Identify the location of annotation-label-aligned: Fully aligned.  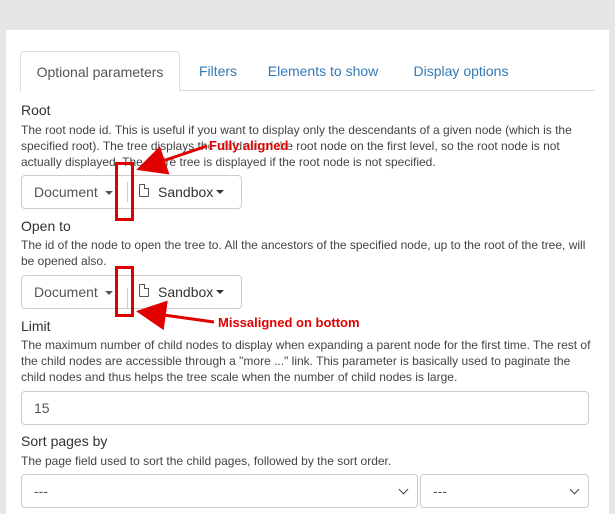
(249, 145).